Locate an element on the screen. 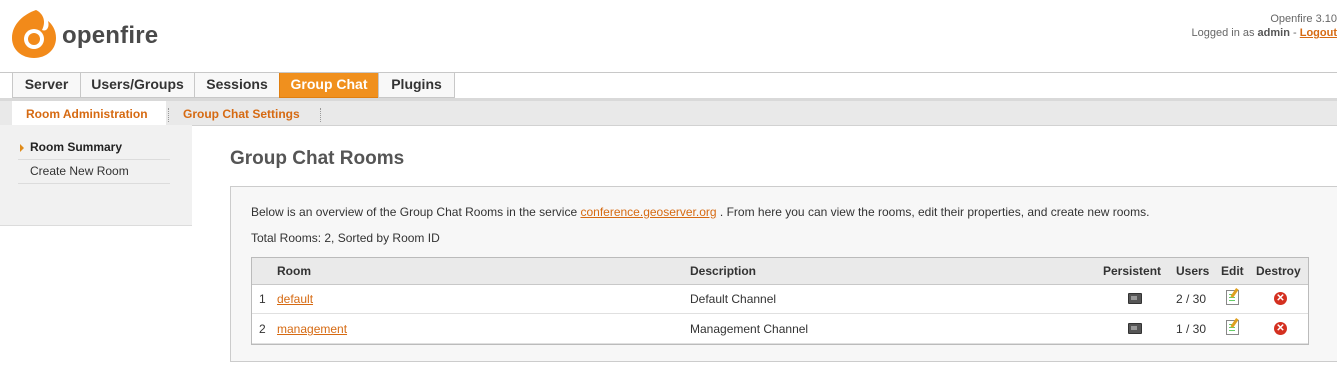  sidebar-item-create-new-room: Create New Room is located at coordinates (94, 171).